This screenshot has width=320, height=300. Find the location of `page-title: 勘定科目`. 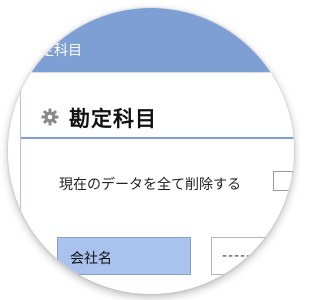

page-title: 勘定科目 is located at coordinates (113, 119).